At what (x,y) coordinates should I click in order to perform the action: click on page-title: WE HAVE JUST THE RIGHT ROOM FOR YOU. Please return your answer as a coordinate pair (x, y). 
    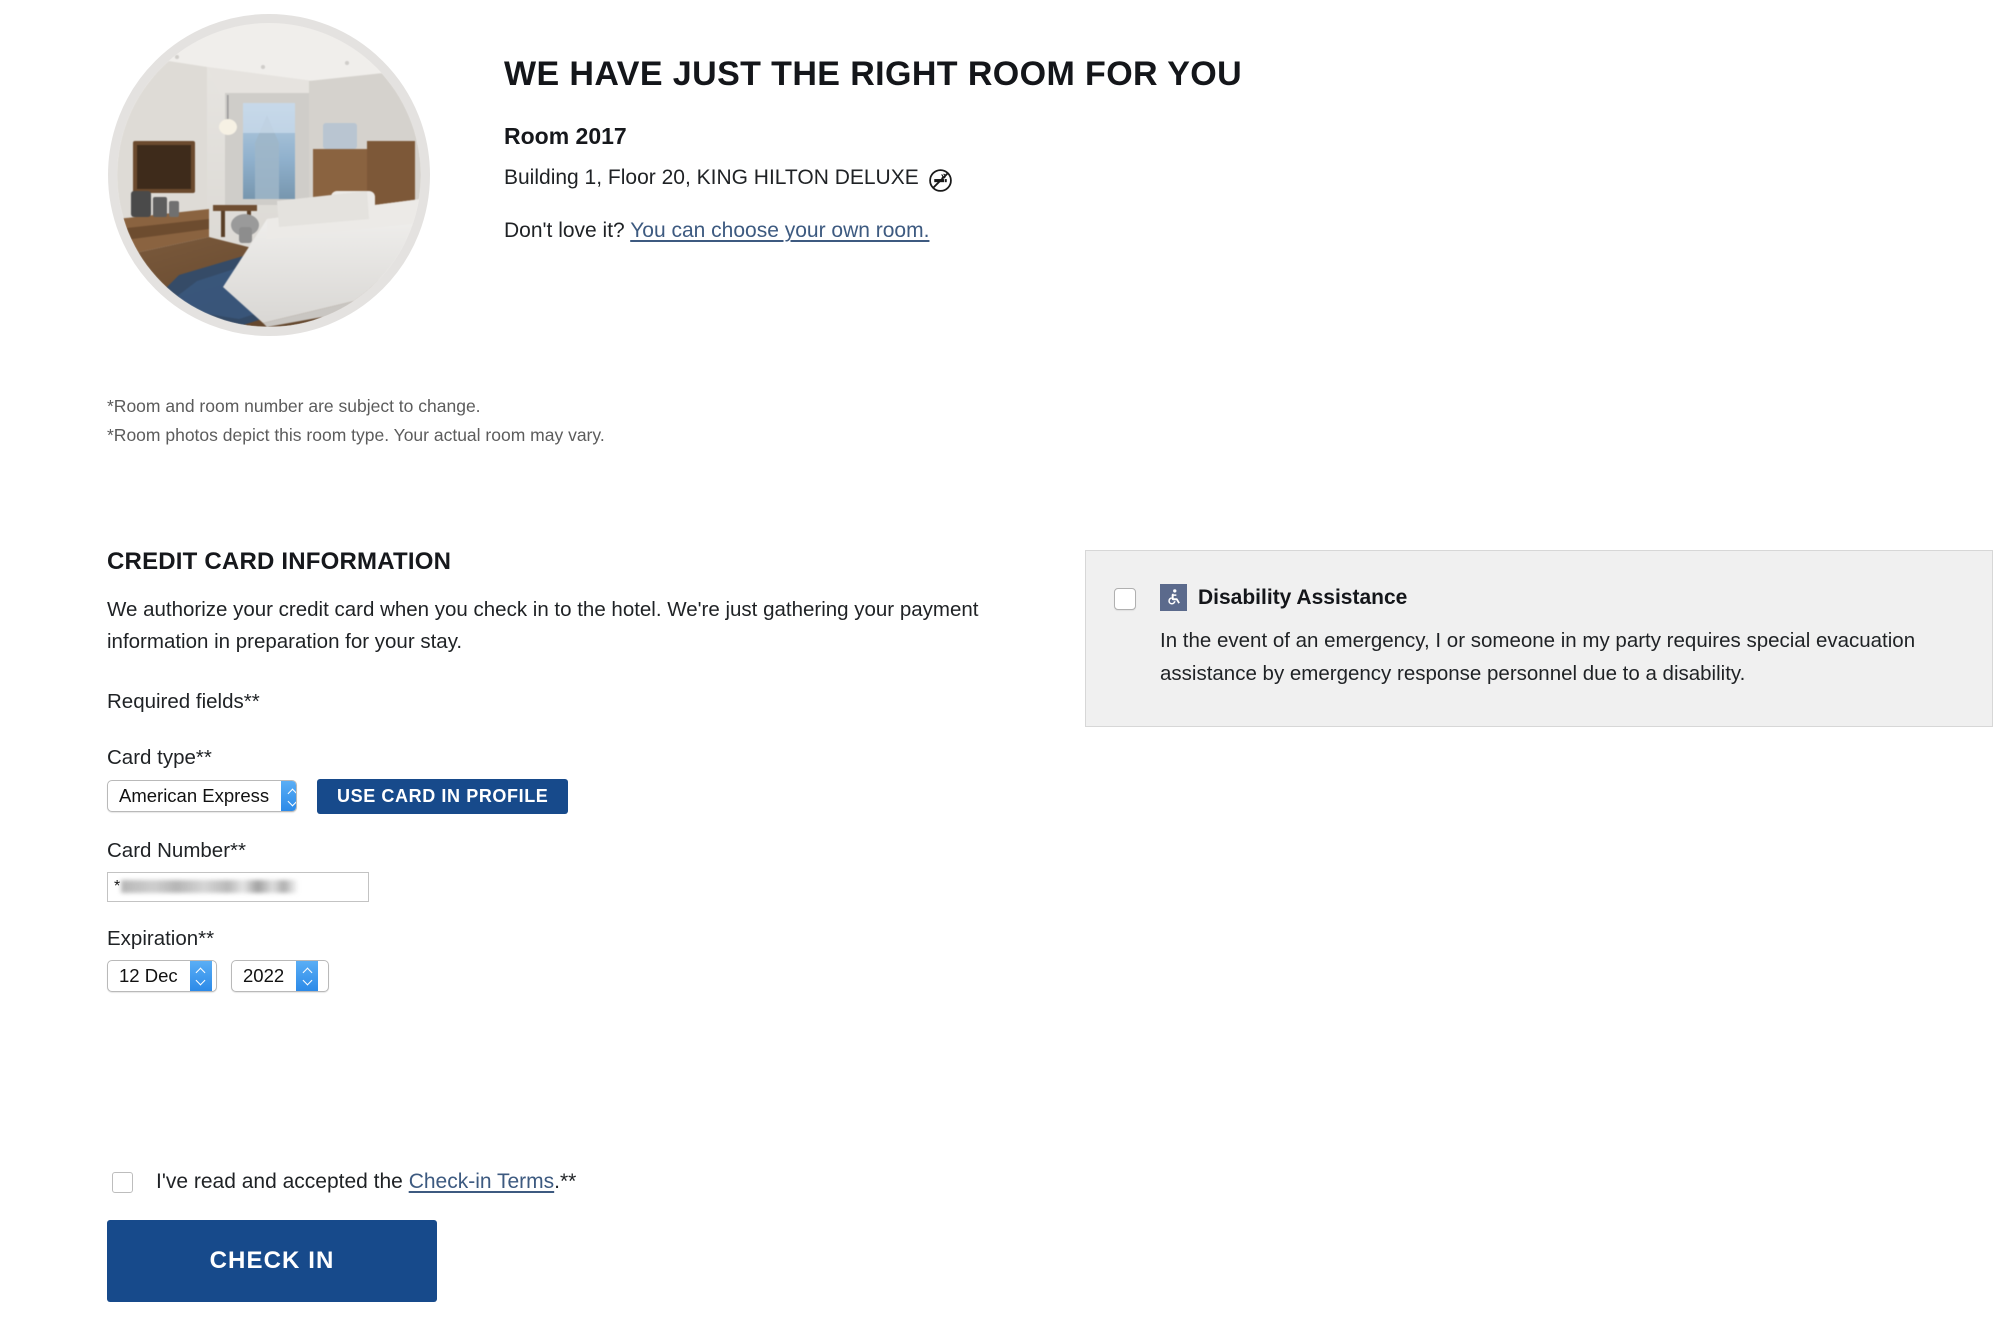
    Looking at the image, I should click on (873, 74).